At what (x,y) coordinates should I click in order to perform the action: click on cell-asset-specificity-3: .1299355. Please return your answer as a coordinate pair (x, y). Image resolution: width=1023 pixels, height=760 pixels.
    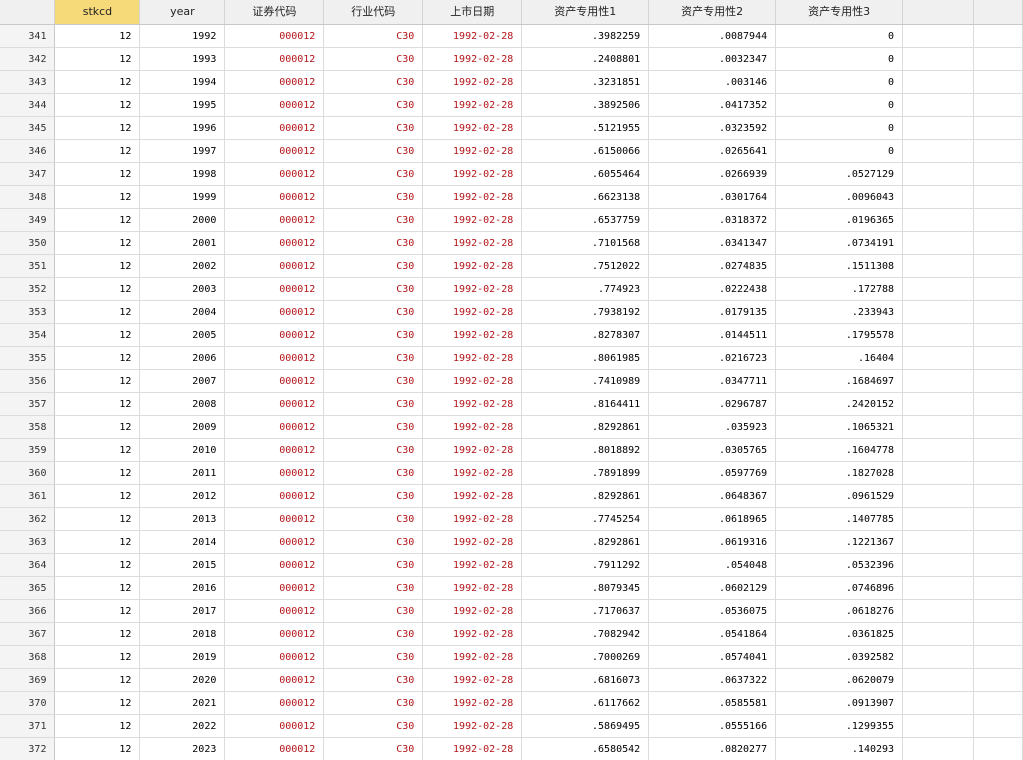
    Looking at the image, I should click on (839, 726).